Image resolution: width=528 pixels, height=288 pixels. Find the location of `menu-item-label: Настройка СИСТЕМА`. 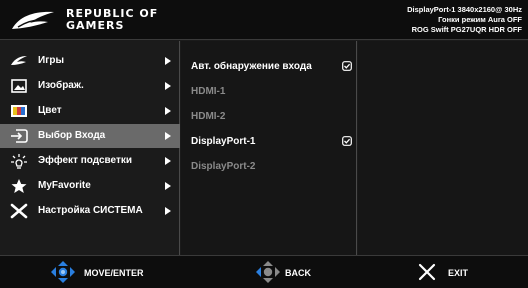

menu-item-label: Настройка СИСТЕМА is located at coordinates (90, 210).